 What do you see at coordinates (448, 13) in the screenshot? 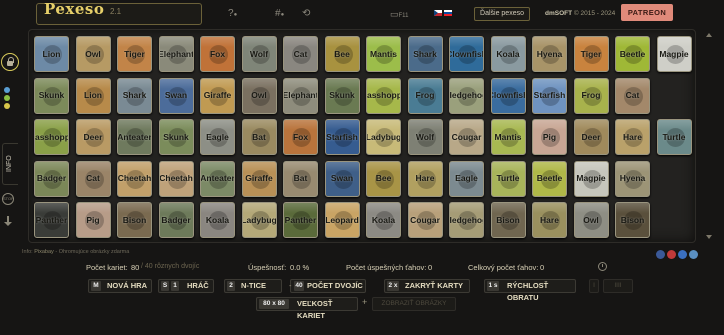
I see `flag-sk-icon` at bounding box center [448, 13].